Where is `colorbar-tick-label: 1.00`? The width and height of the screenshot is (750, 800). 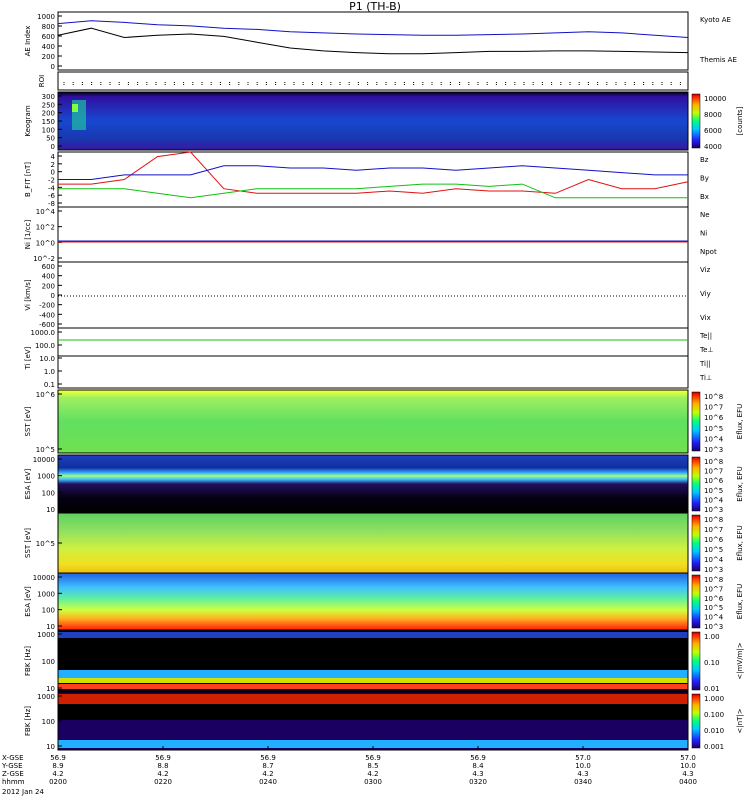
colorbar-tick-label: 1.00 is located at coordinates (712, 637).